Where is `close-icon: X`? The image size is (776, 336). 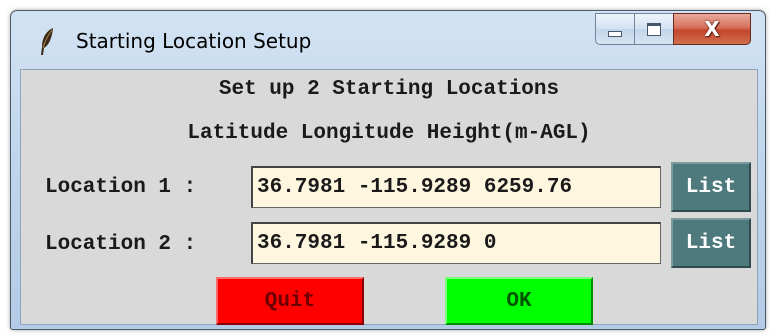
close-icon: X is located at coordinates (712, 29).